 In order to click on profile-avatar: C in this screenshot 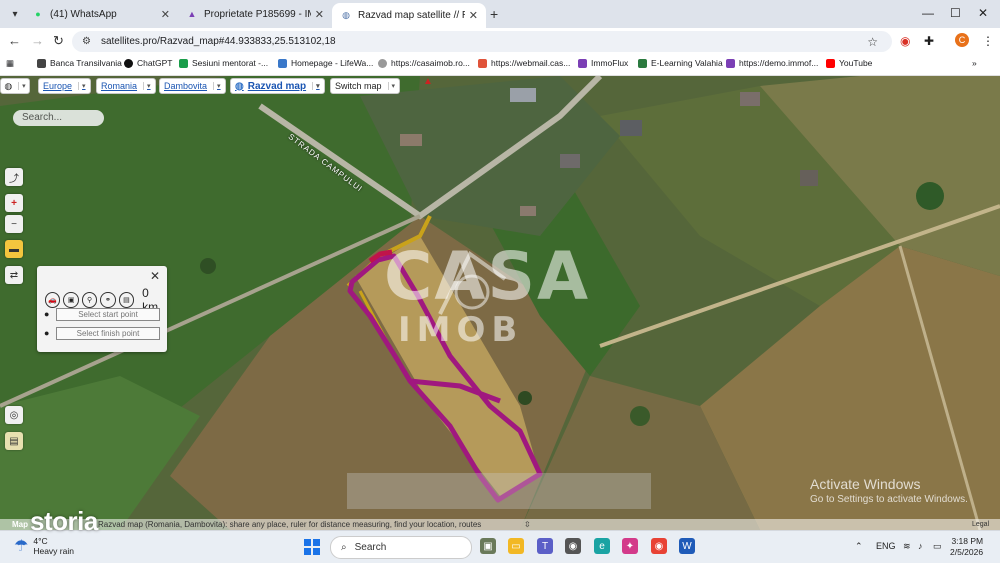, I will do `click(962, 40)`.